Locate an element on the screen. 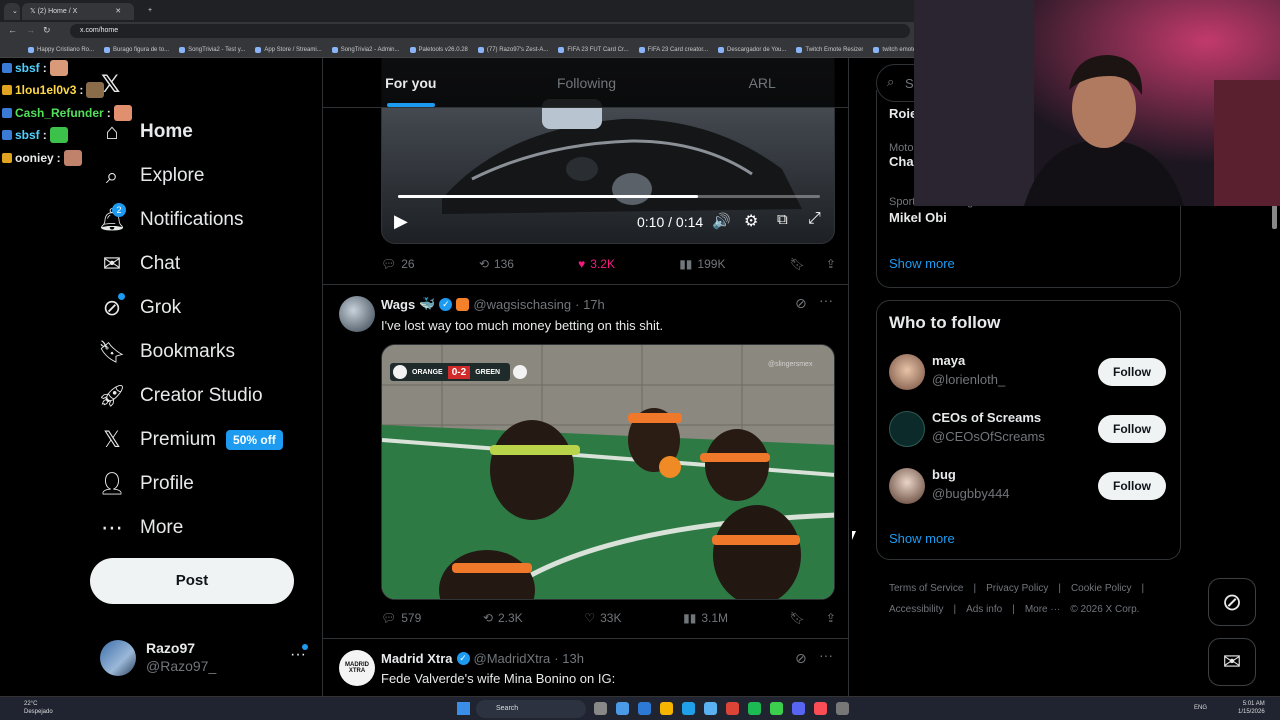  sidebar-item-chat: ✉ Chat is located at coordinates (200, 264).